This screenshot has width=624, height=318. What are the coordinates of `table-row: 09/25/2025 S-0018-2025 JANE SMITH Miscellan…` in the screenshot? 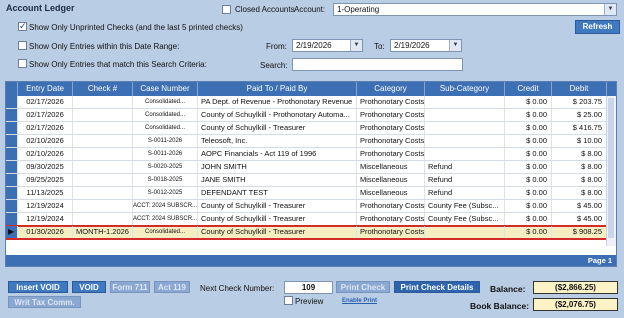 It's located at (311, 180).